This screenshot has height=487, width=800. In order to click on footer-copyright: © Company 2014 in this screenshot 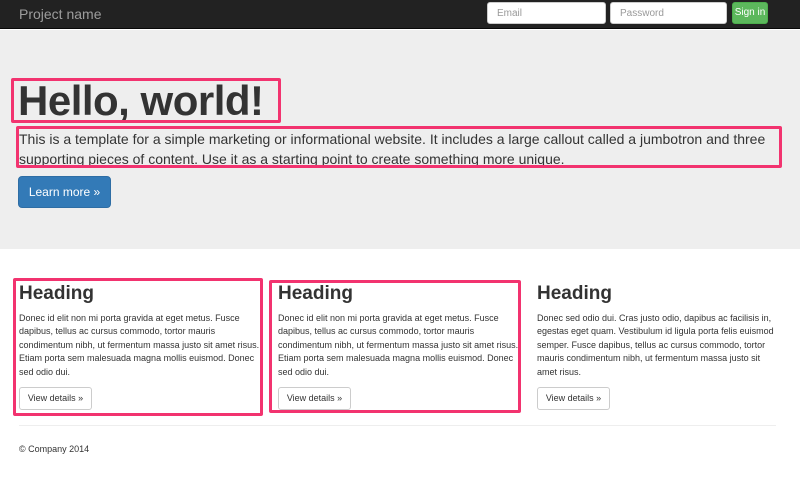, I will do `click(54, 449)`.